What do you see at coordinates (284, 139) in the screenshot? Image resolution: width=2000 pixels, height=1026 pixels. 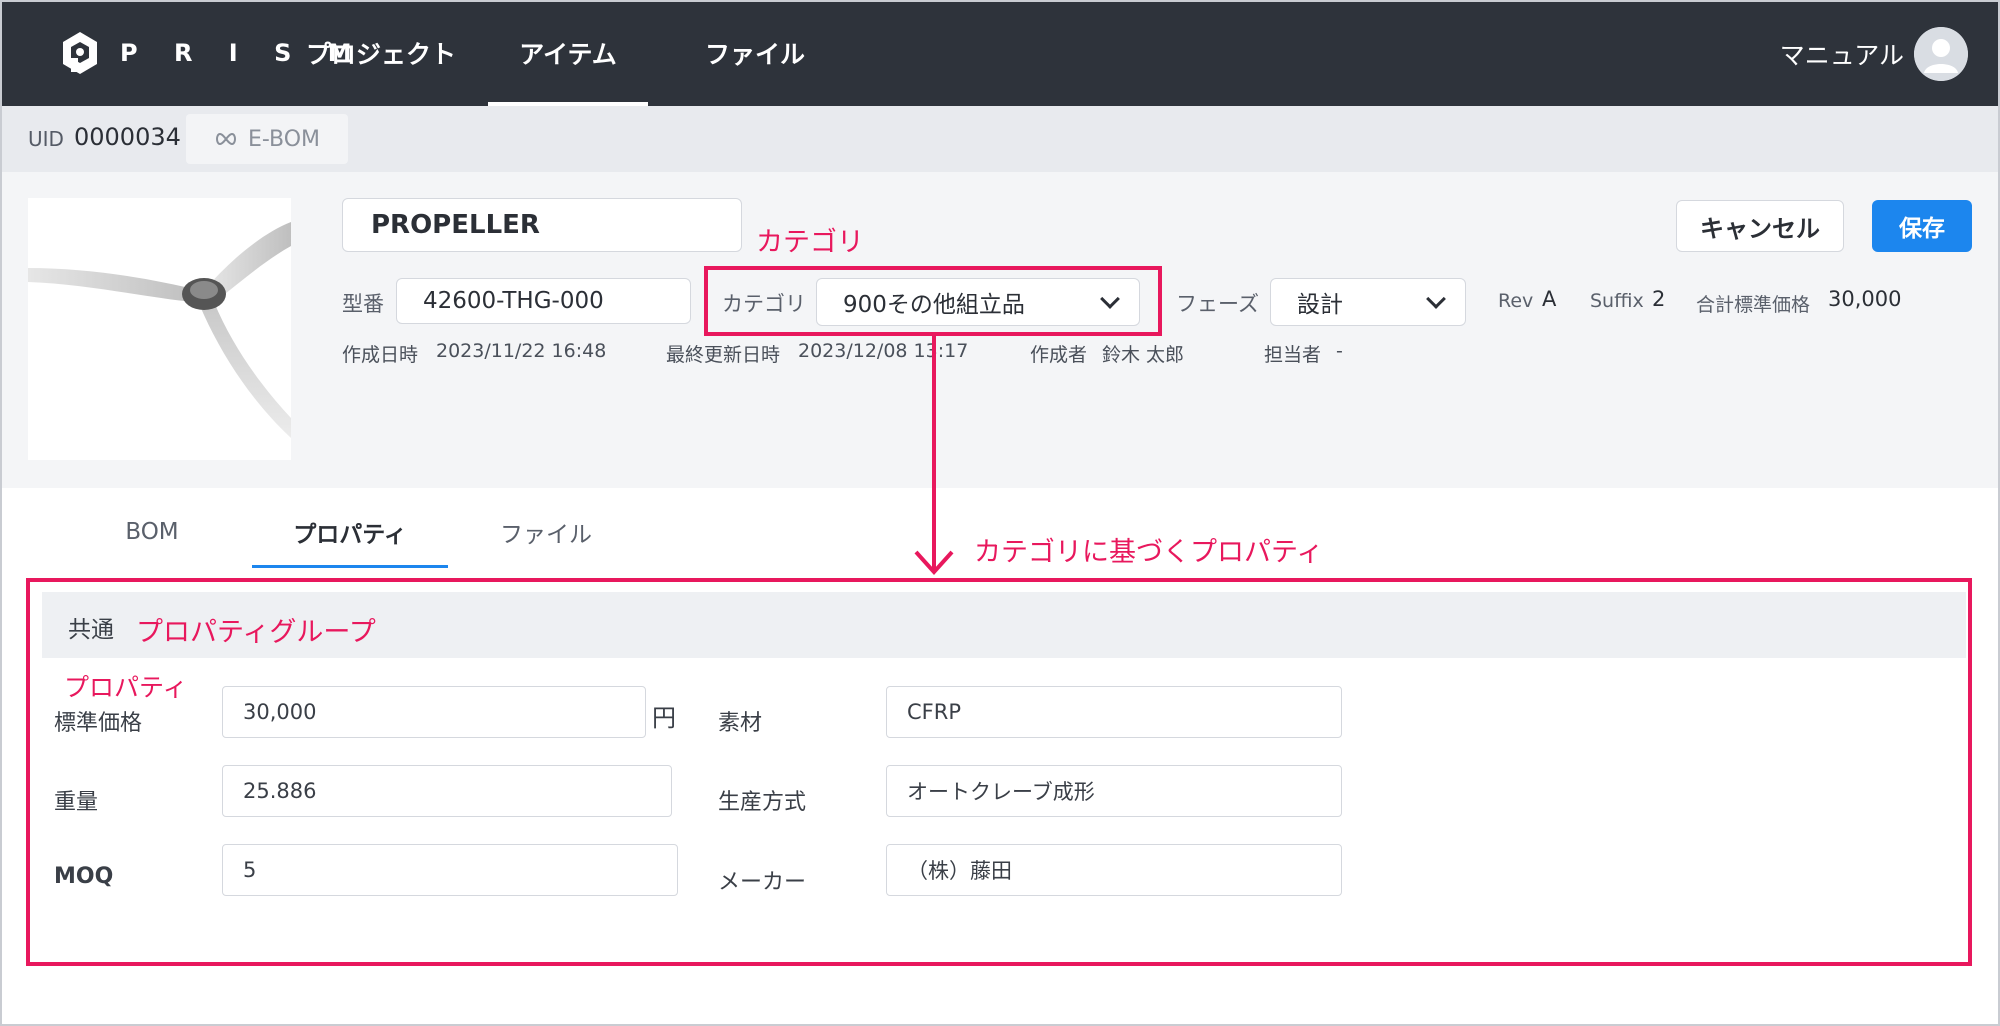 I see `ebom-label: E-BOM` at bounding box center [284, 139].